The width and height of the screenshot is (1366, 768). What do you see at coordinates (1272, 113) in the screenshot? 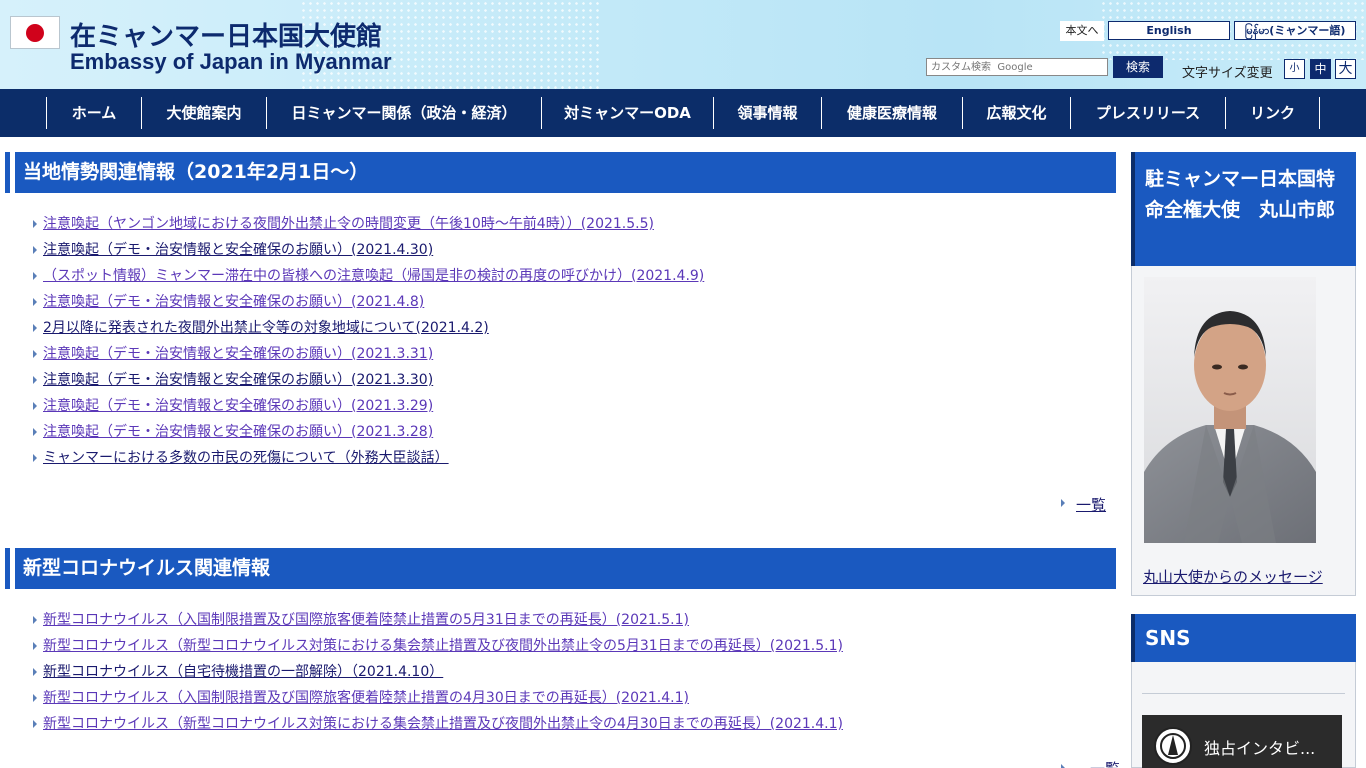
I see `nav-item-links: リンク` at bounding box center [1272, 113].